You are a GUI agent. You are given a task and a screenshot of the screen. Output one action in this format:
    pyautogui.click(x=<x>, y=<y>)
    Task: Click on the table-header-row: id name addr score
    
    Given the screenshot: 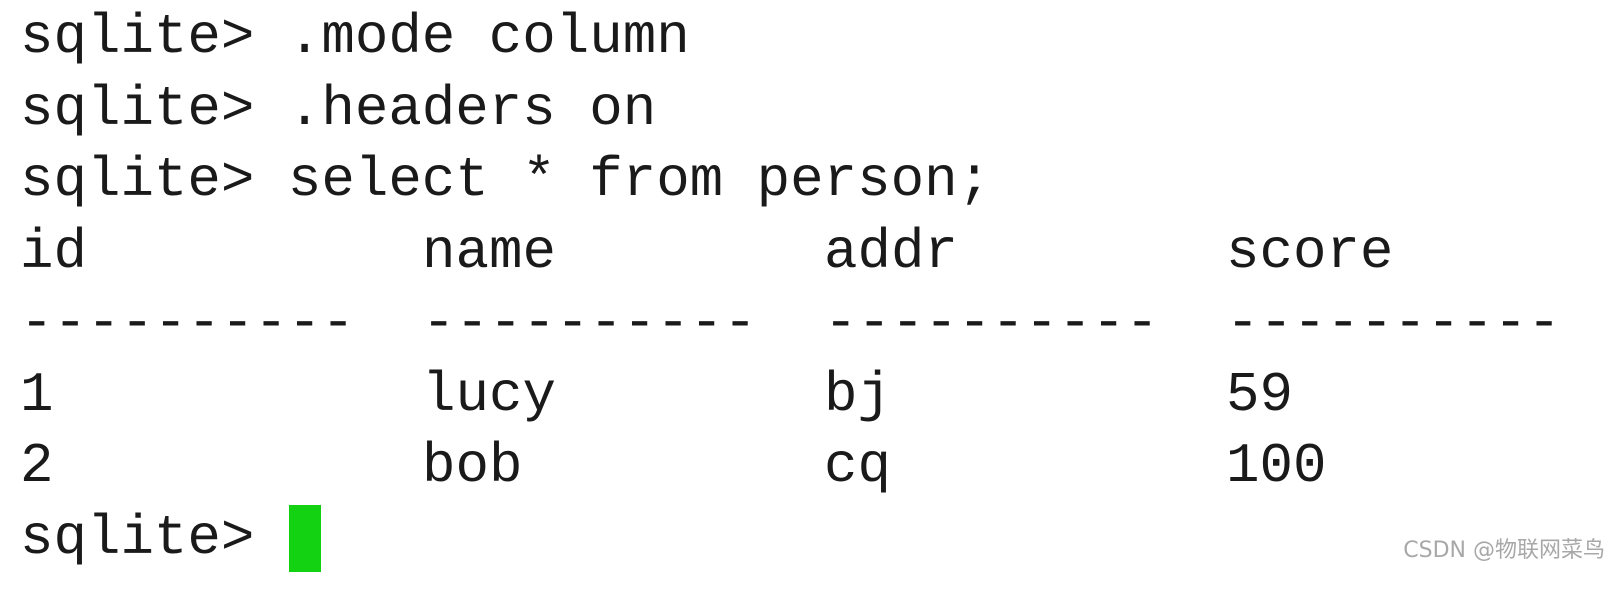 What is the action you would take?
    pyautogui.click(x=819, y=253)
    